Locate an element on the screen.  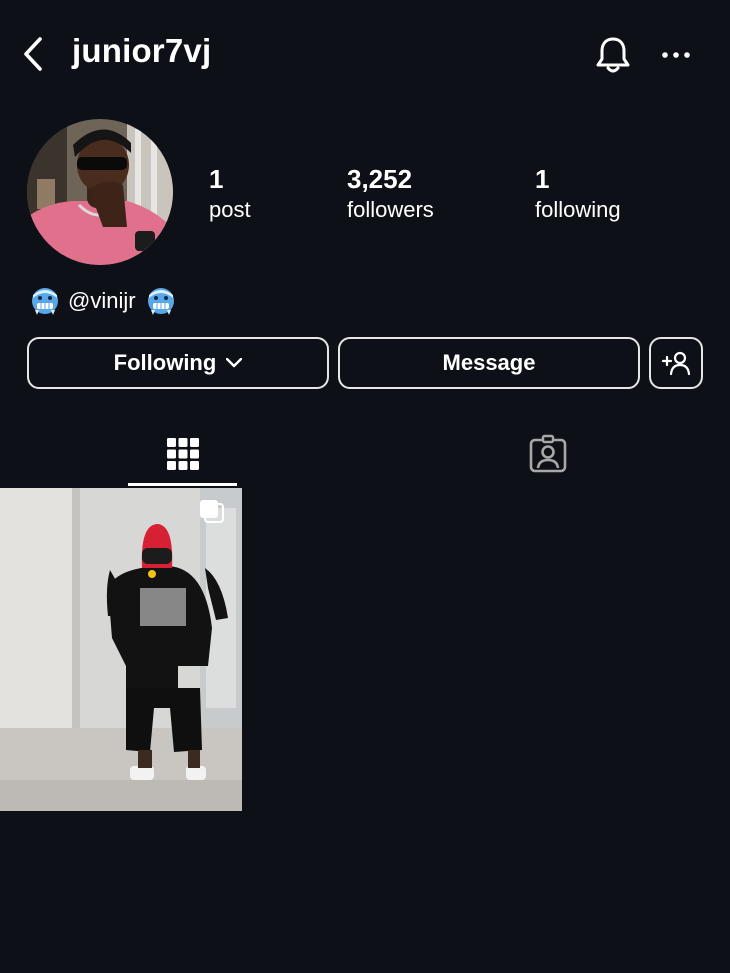
add-person-icon is located at coordinates (676, 363).